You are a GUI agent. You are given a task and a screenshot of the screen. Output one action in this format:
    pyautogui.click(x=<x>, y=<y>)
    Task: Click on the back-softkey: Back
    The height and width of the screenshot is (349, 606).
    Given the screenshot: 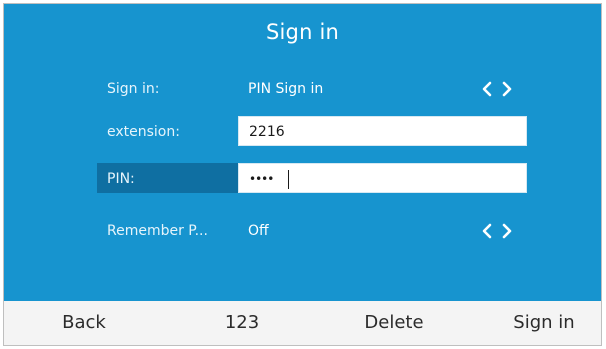 What is the action you would take?
    pyautogui.click(x=84, y=323)
    